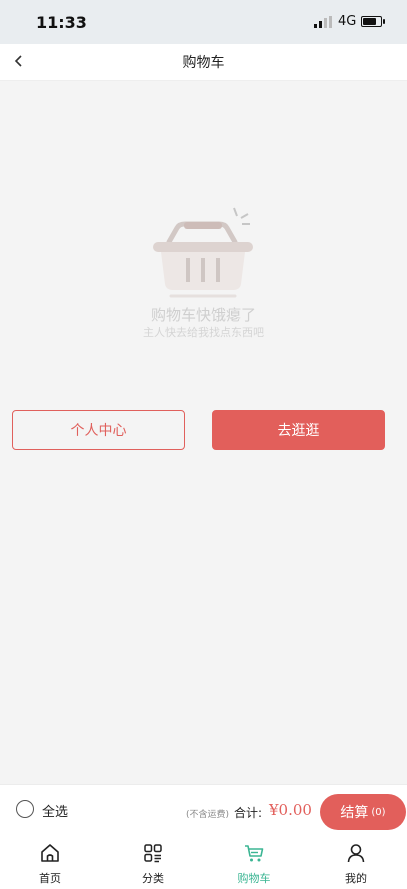  I want to click on status-bar: 11:33 4G, so click(203, 22).